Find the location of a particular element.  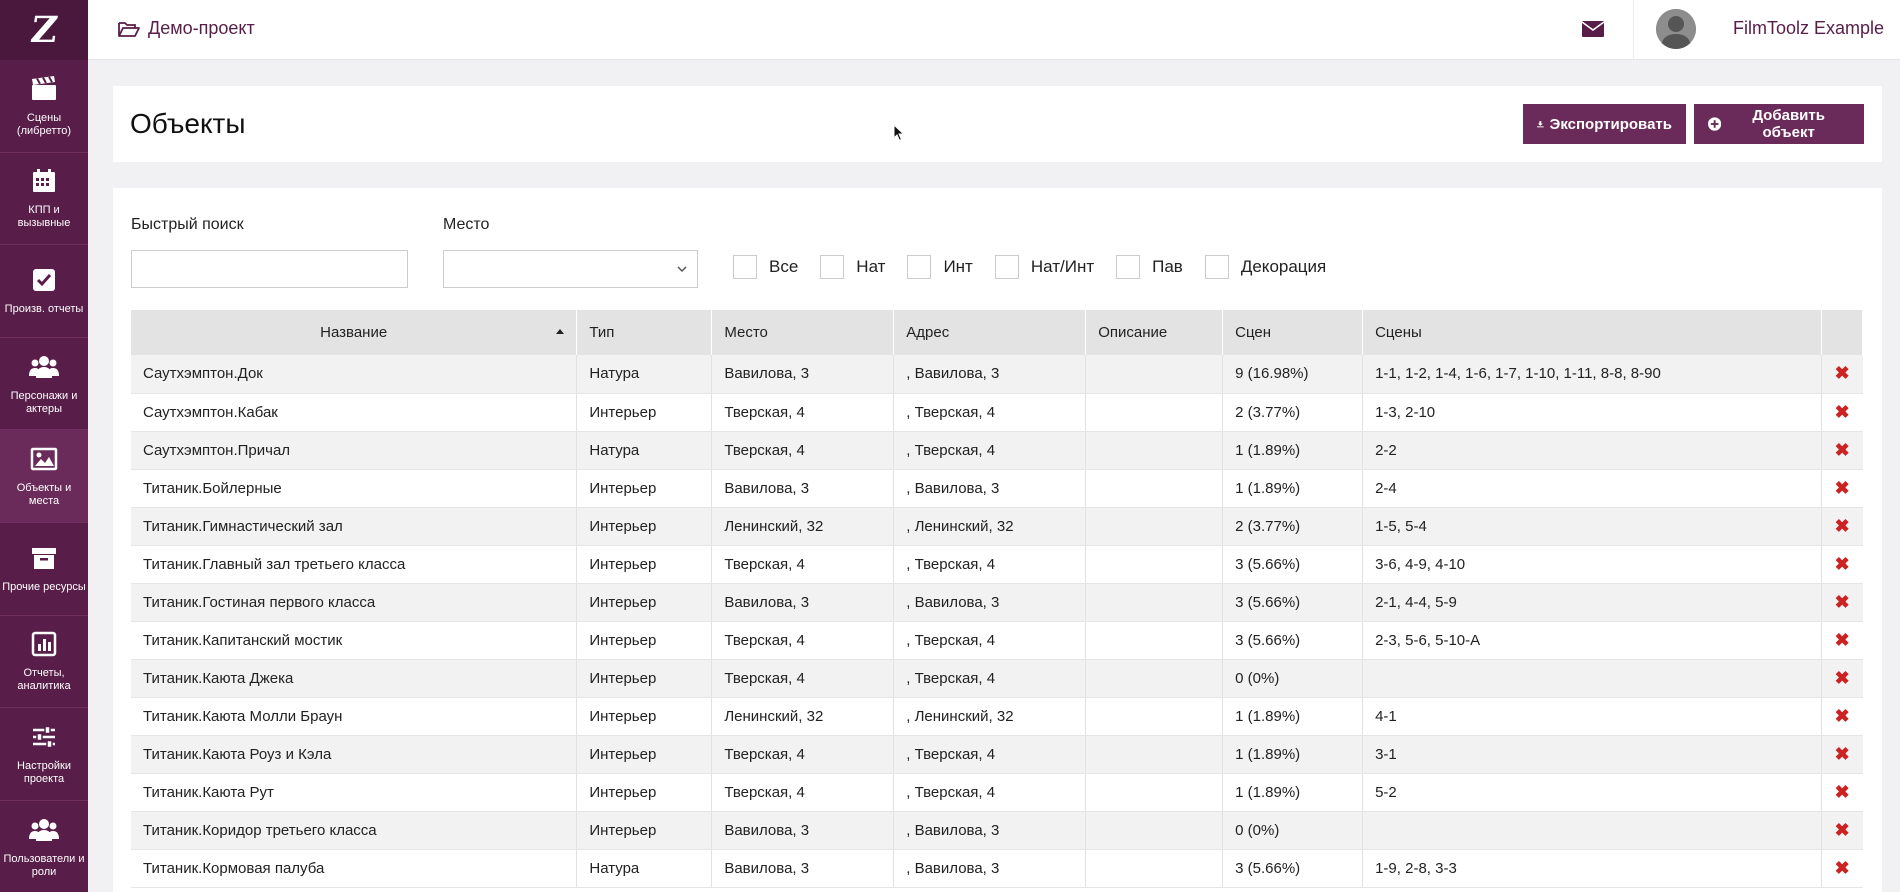

filter-all: Все is located at coordinates (765, 267).